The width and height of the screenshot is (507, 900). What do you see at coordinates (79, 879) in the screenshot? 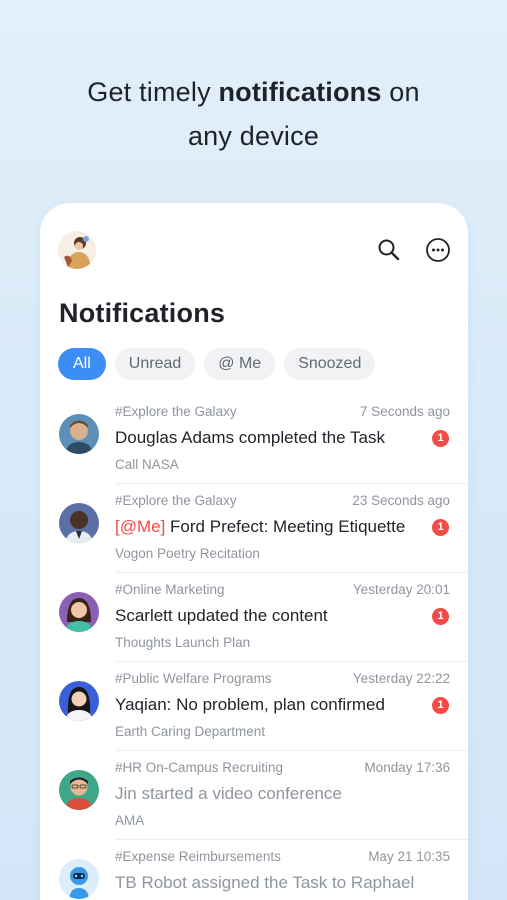
I see `robot-avatar` at bounding box center [79, 879].